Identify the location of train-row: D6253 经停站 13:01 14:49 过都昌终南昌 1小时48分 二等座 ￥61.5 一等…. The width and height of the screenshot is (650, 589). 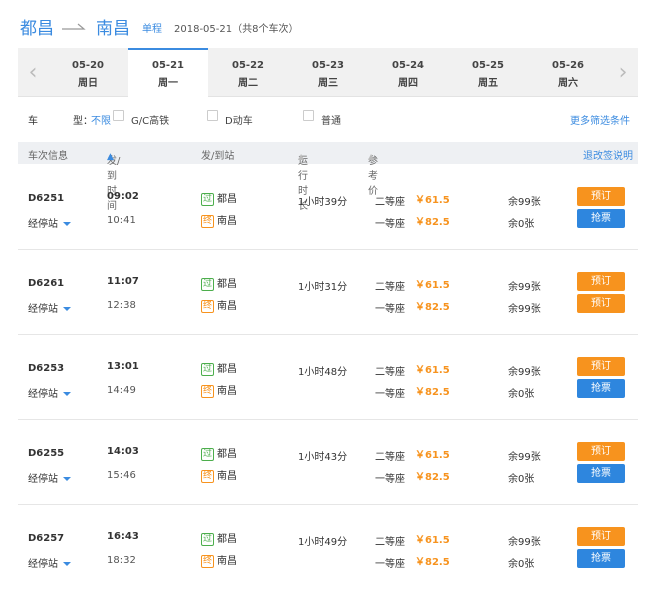
(328, 377).